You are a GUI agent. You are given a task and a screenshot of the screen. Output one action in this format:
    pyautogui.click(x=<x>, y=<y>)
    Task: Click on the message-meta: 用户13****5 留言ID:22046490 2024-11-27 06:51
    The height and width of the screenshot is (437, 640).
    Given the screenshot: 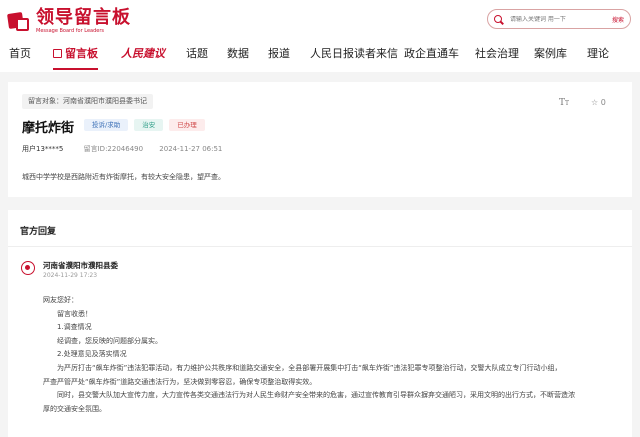 What is the action you would take?
    pyautogui.click(x=122, y=149)
    